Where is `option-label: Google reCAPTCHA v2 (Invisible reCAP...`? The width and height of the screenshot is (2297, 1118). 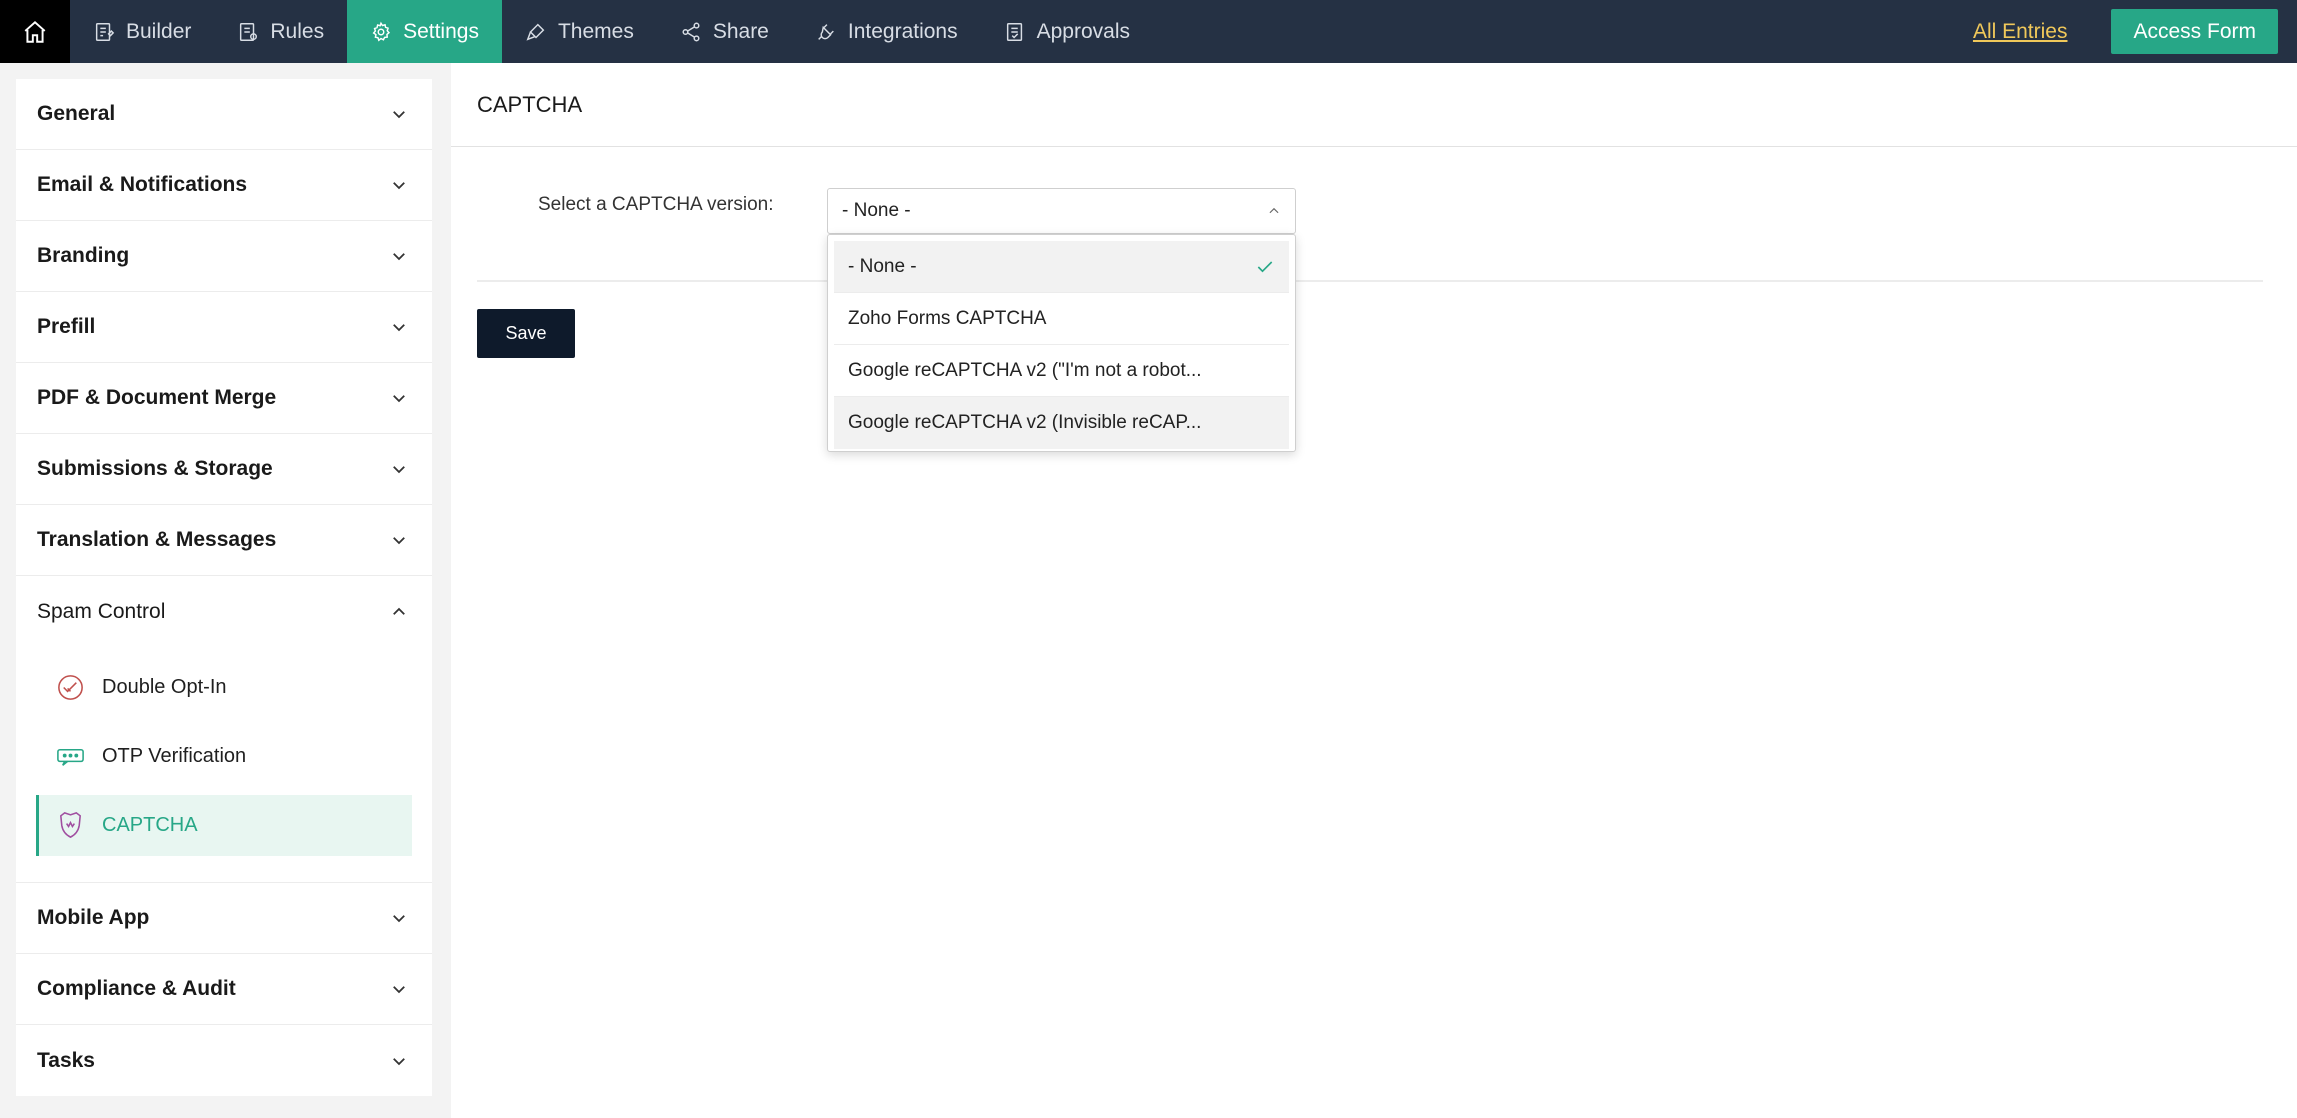 option-label: Google reCAPTCHA v2 (Invisible reCAP... is located at coordinates (1025, 422).